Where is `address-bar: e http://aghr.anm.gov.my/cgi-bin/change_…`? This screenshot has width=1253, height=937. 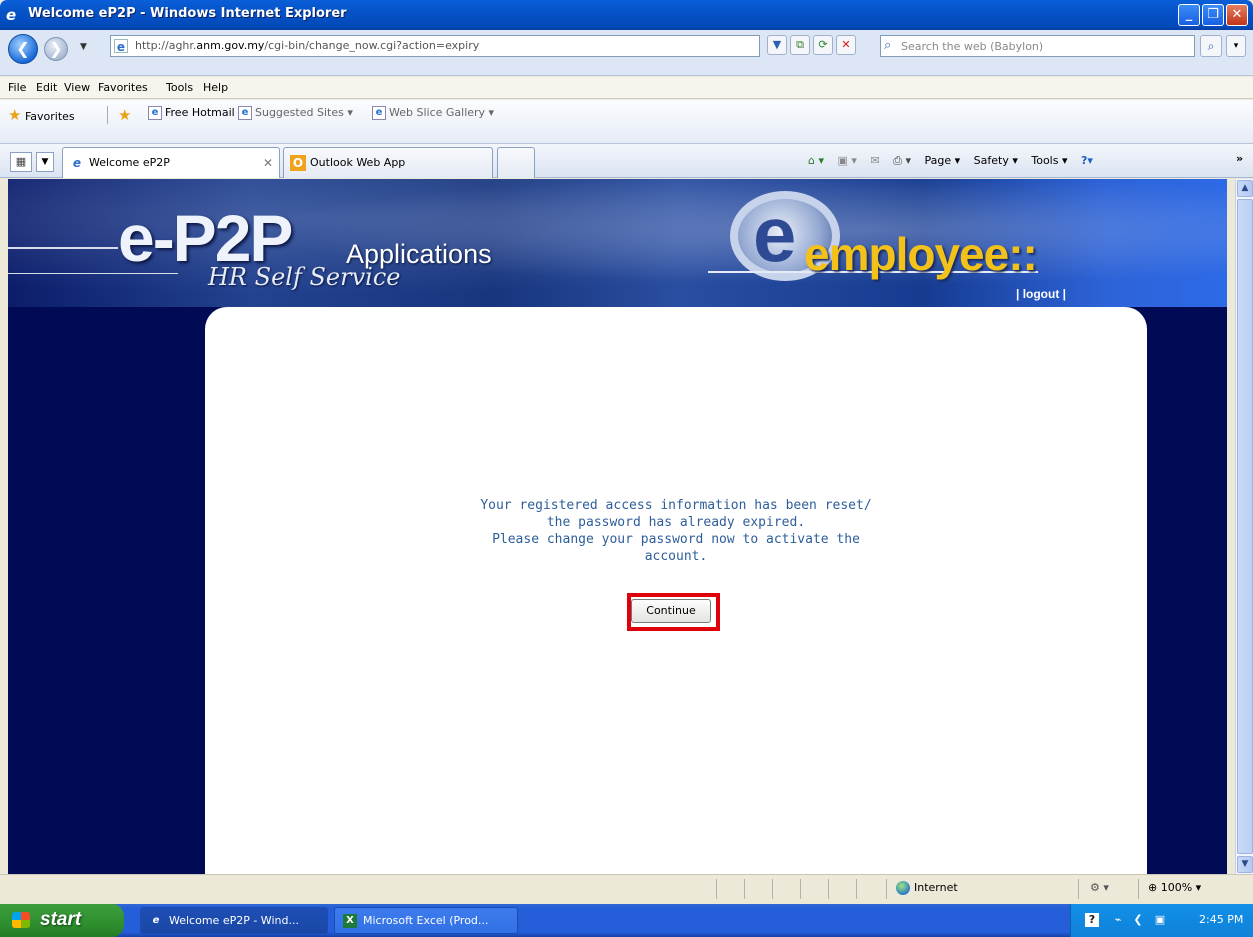
address-bar: e http://aghr.anm.gov.my/cgi-bin/change_… is located at coordinates (435, 46).